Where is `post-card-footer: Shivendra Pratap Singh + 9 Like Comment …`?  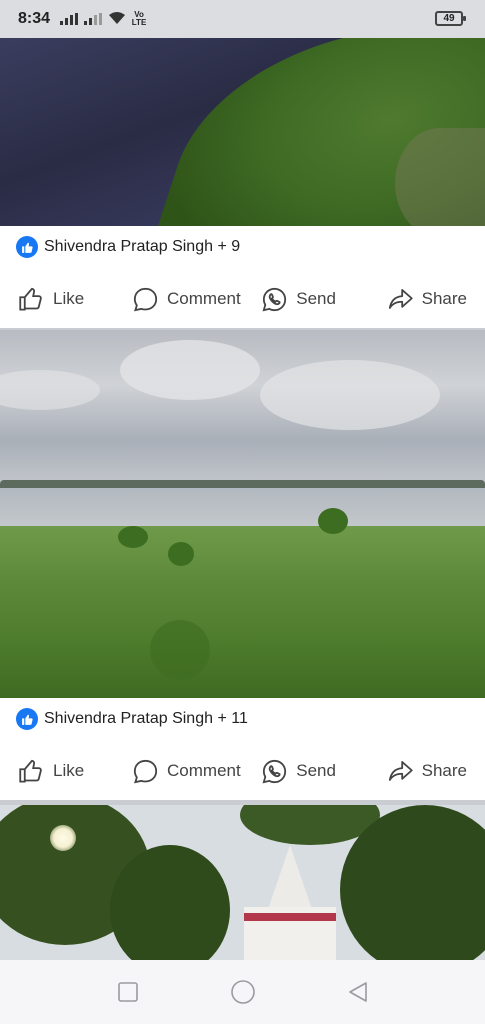
post-card-footer: Shivendra Pratap Singh + 9 Like Comment … is located at coordinates (242, 277).